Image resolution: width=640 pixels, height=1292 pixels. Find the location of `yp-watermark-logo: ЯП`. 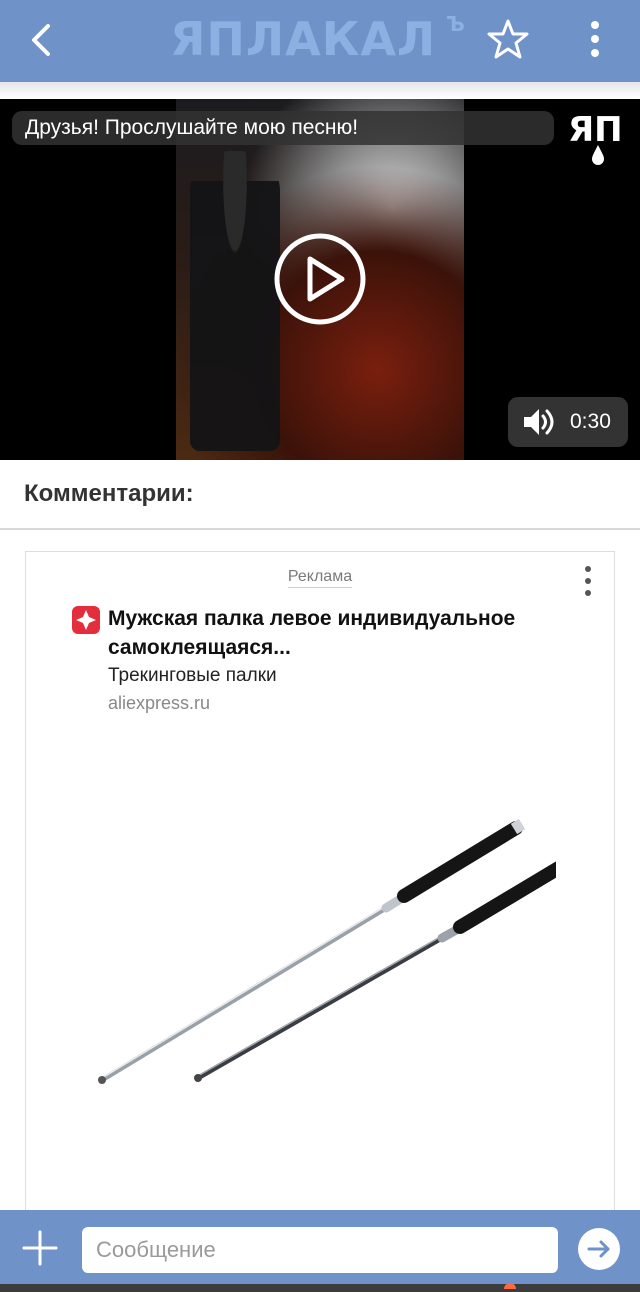

yp-watermark-logo: ЯП is located at coordinates (595, 137).